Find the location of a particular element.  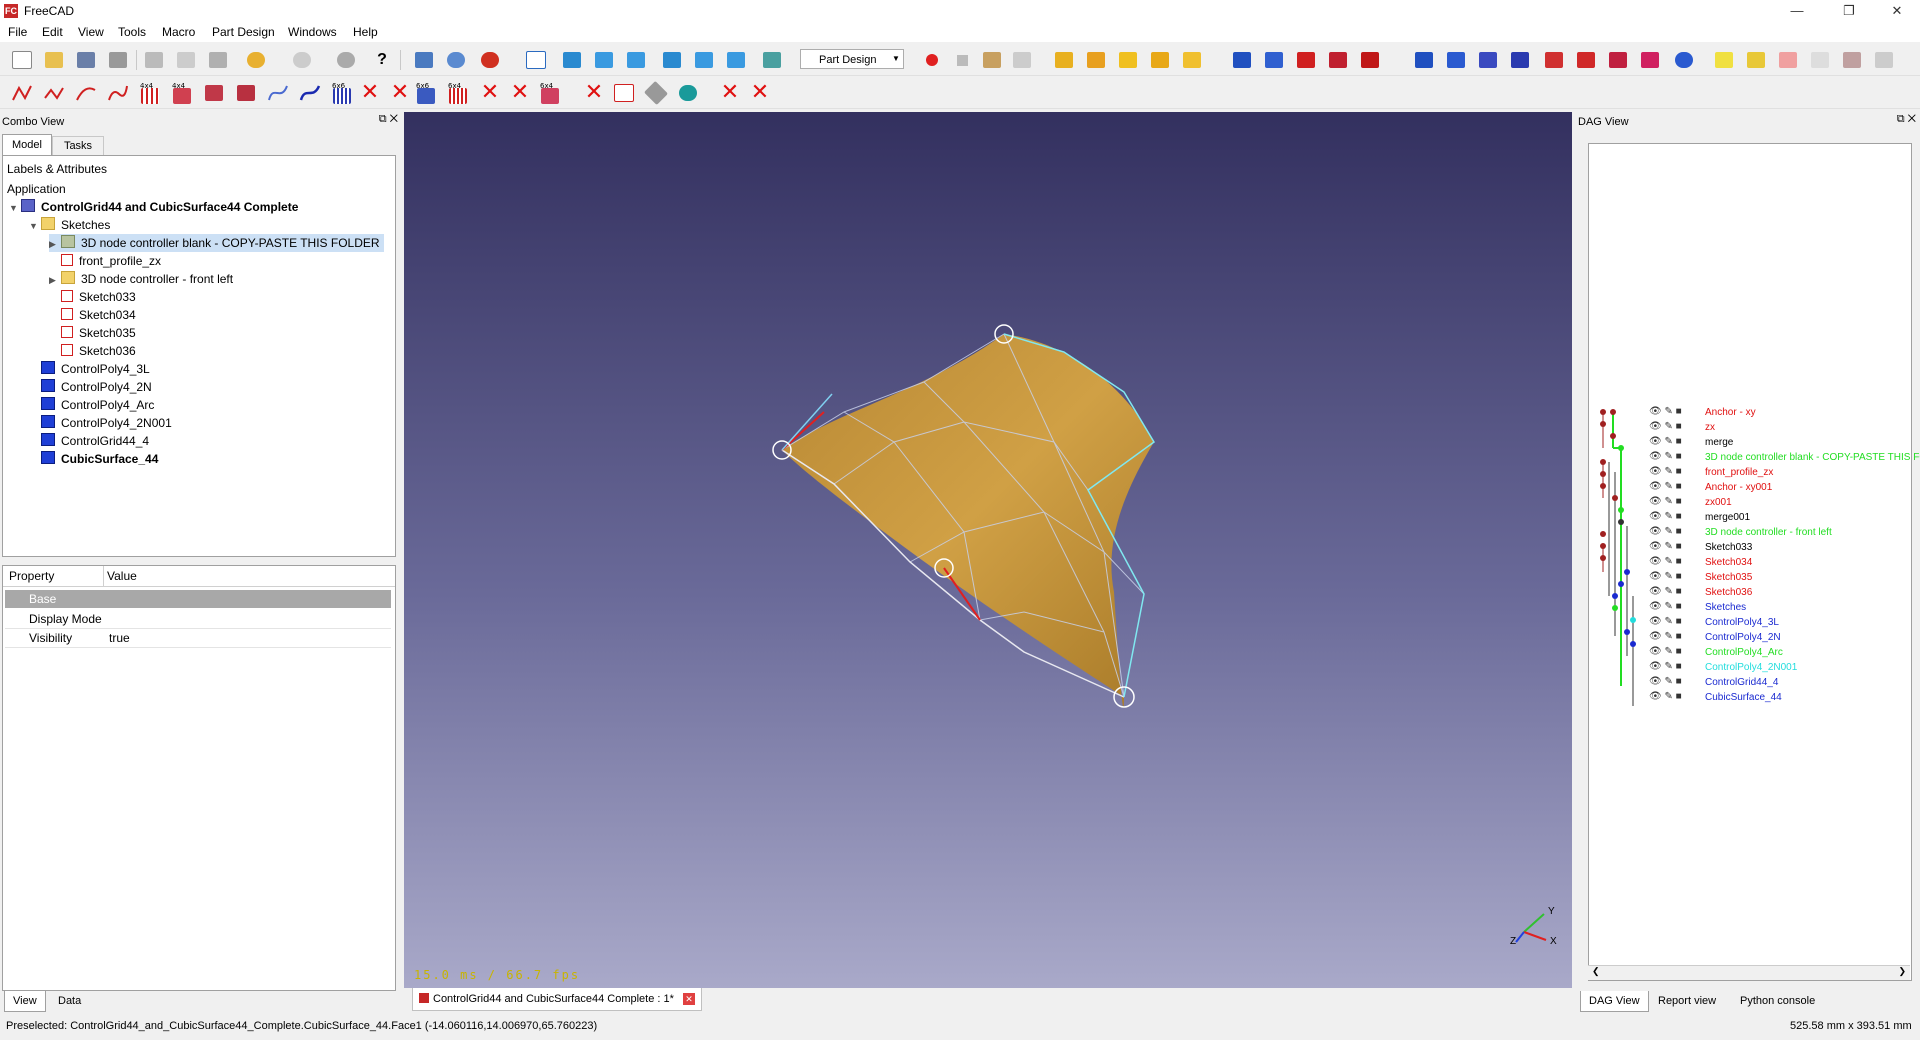

dag-node-label: zx is located at coordinates (1710, 428).